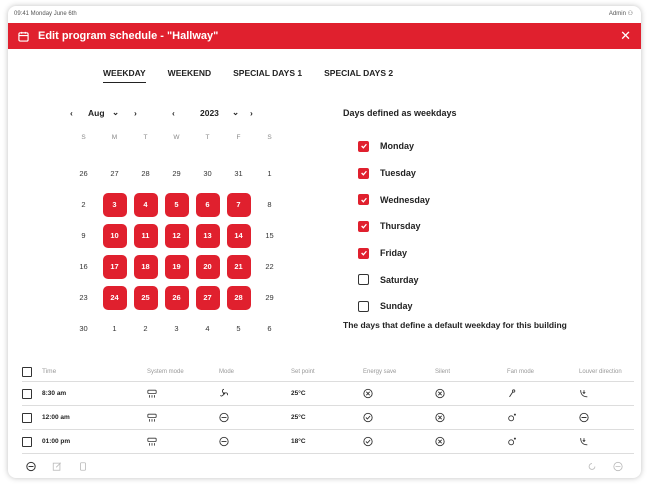 The width and height of the screenshot is (649, 484). I want to click on calendar-day-selected: 12, so click(176, 235).